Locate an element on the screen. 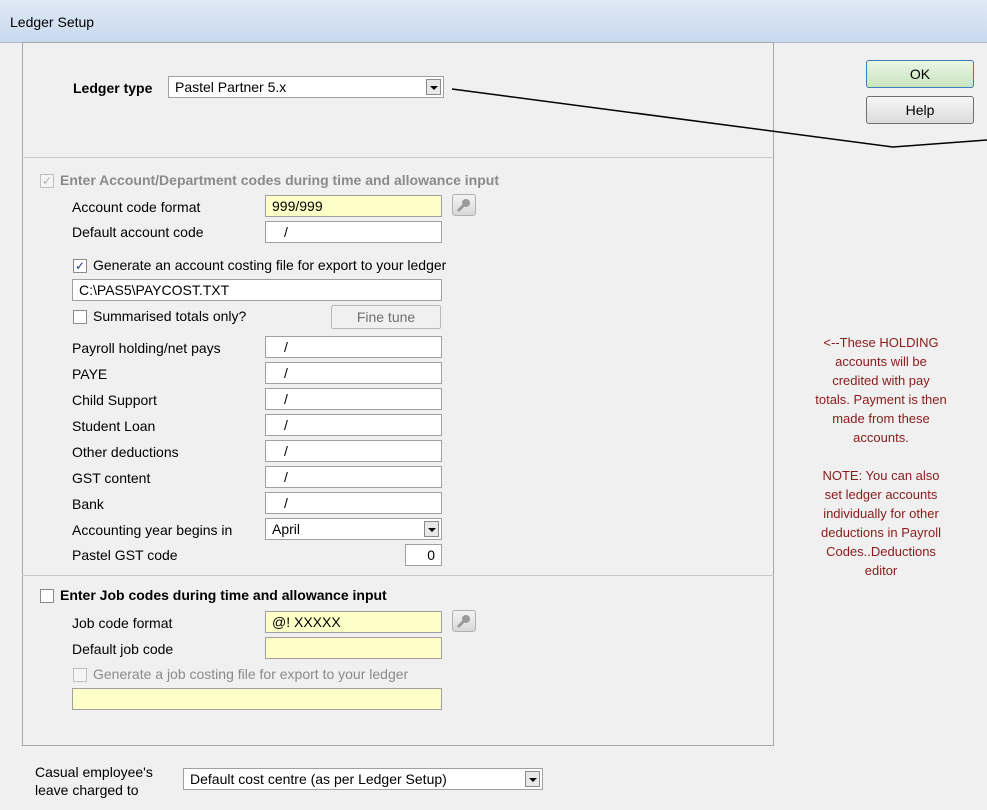 The height and width of the screenshot is (810, 987). default-account-code-label: Default account code is located at coordinates (138, 232).